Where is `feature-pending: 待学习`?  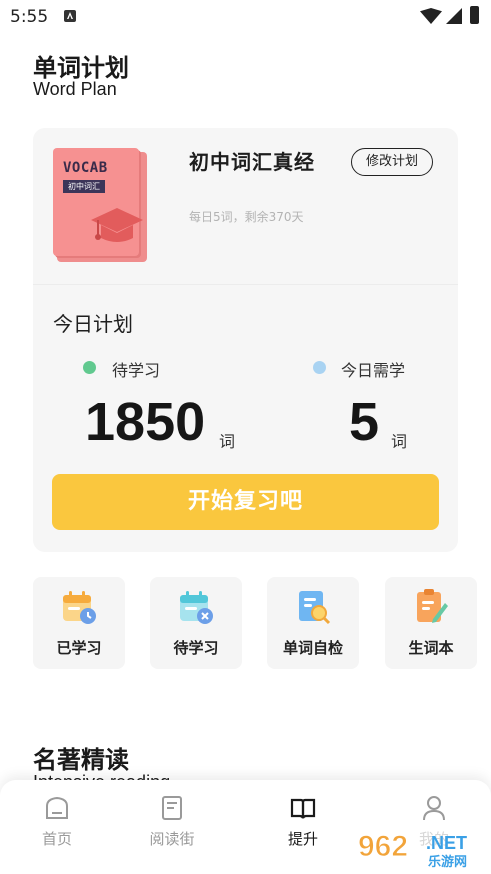
feature-pending: 待学习 is located at coordinates (196, 623).